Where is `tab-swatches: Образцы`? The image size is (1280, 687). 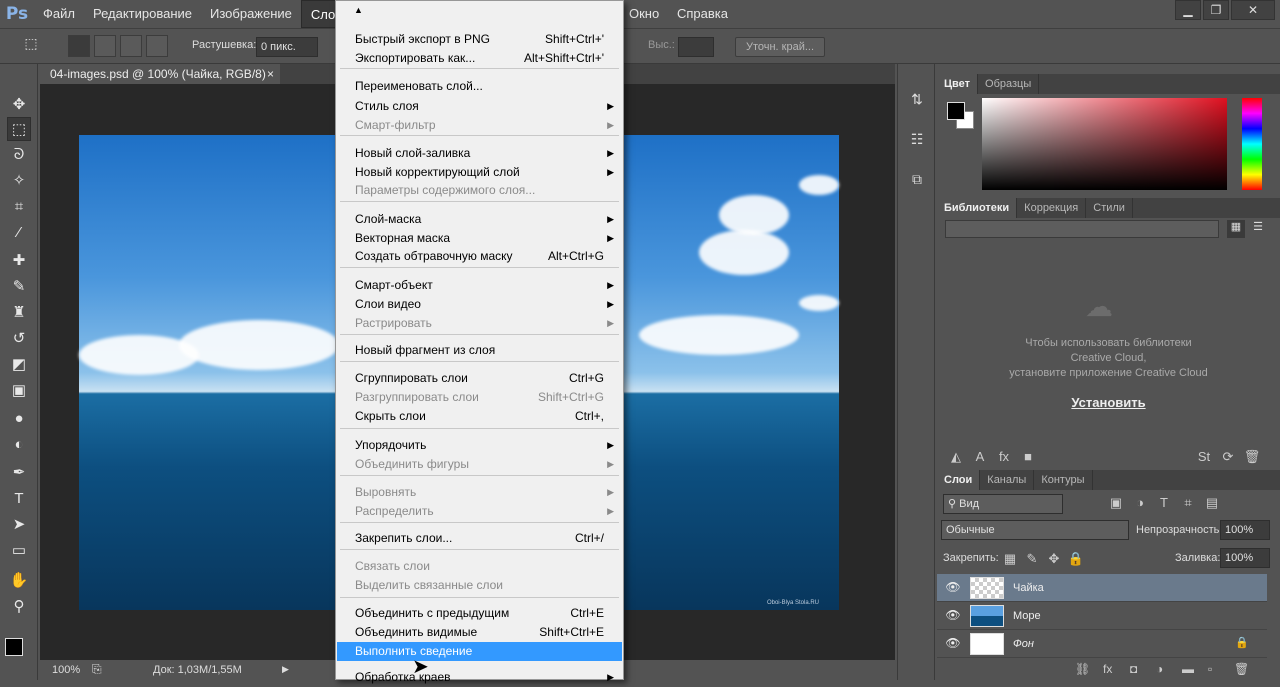
tab-swatches: Образцы is located at coordinates (1009, 84).